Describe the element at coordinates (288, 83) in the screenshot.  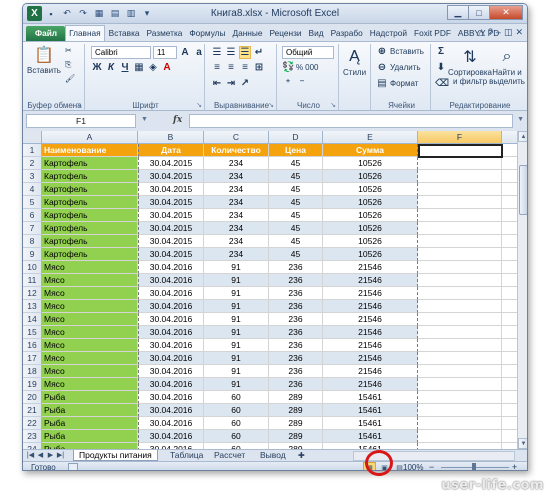
I see `increase-decimal-icon: ⁺` at that location.